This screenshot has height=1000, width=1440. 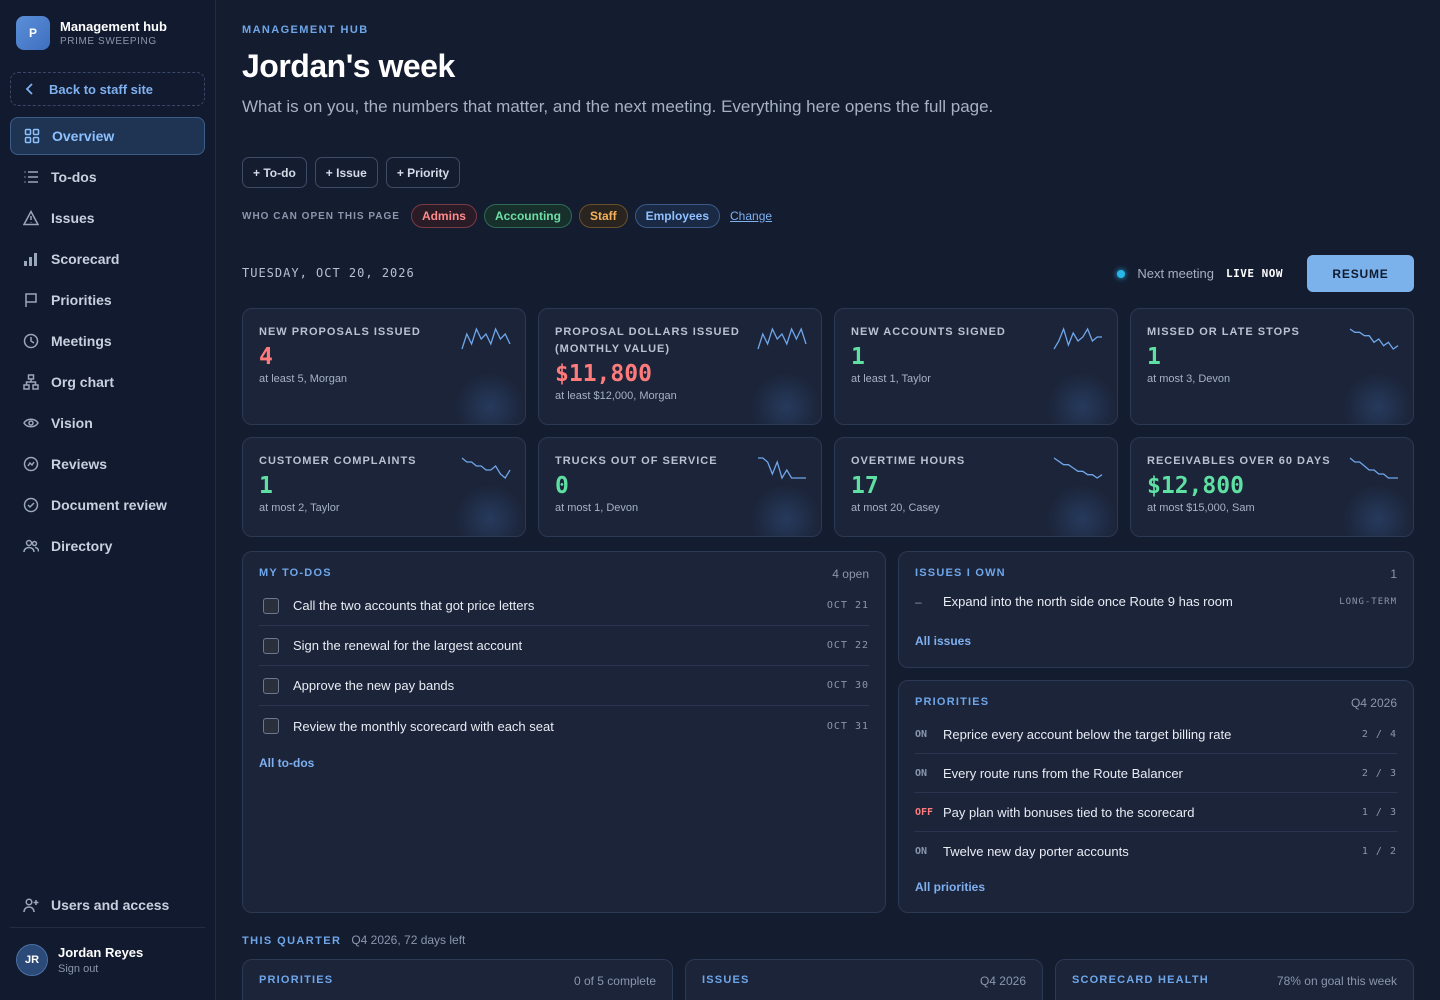 I want to click on todo-text: Sign the renewal for the largest account, so click(x=560, y=645).